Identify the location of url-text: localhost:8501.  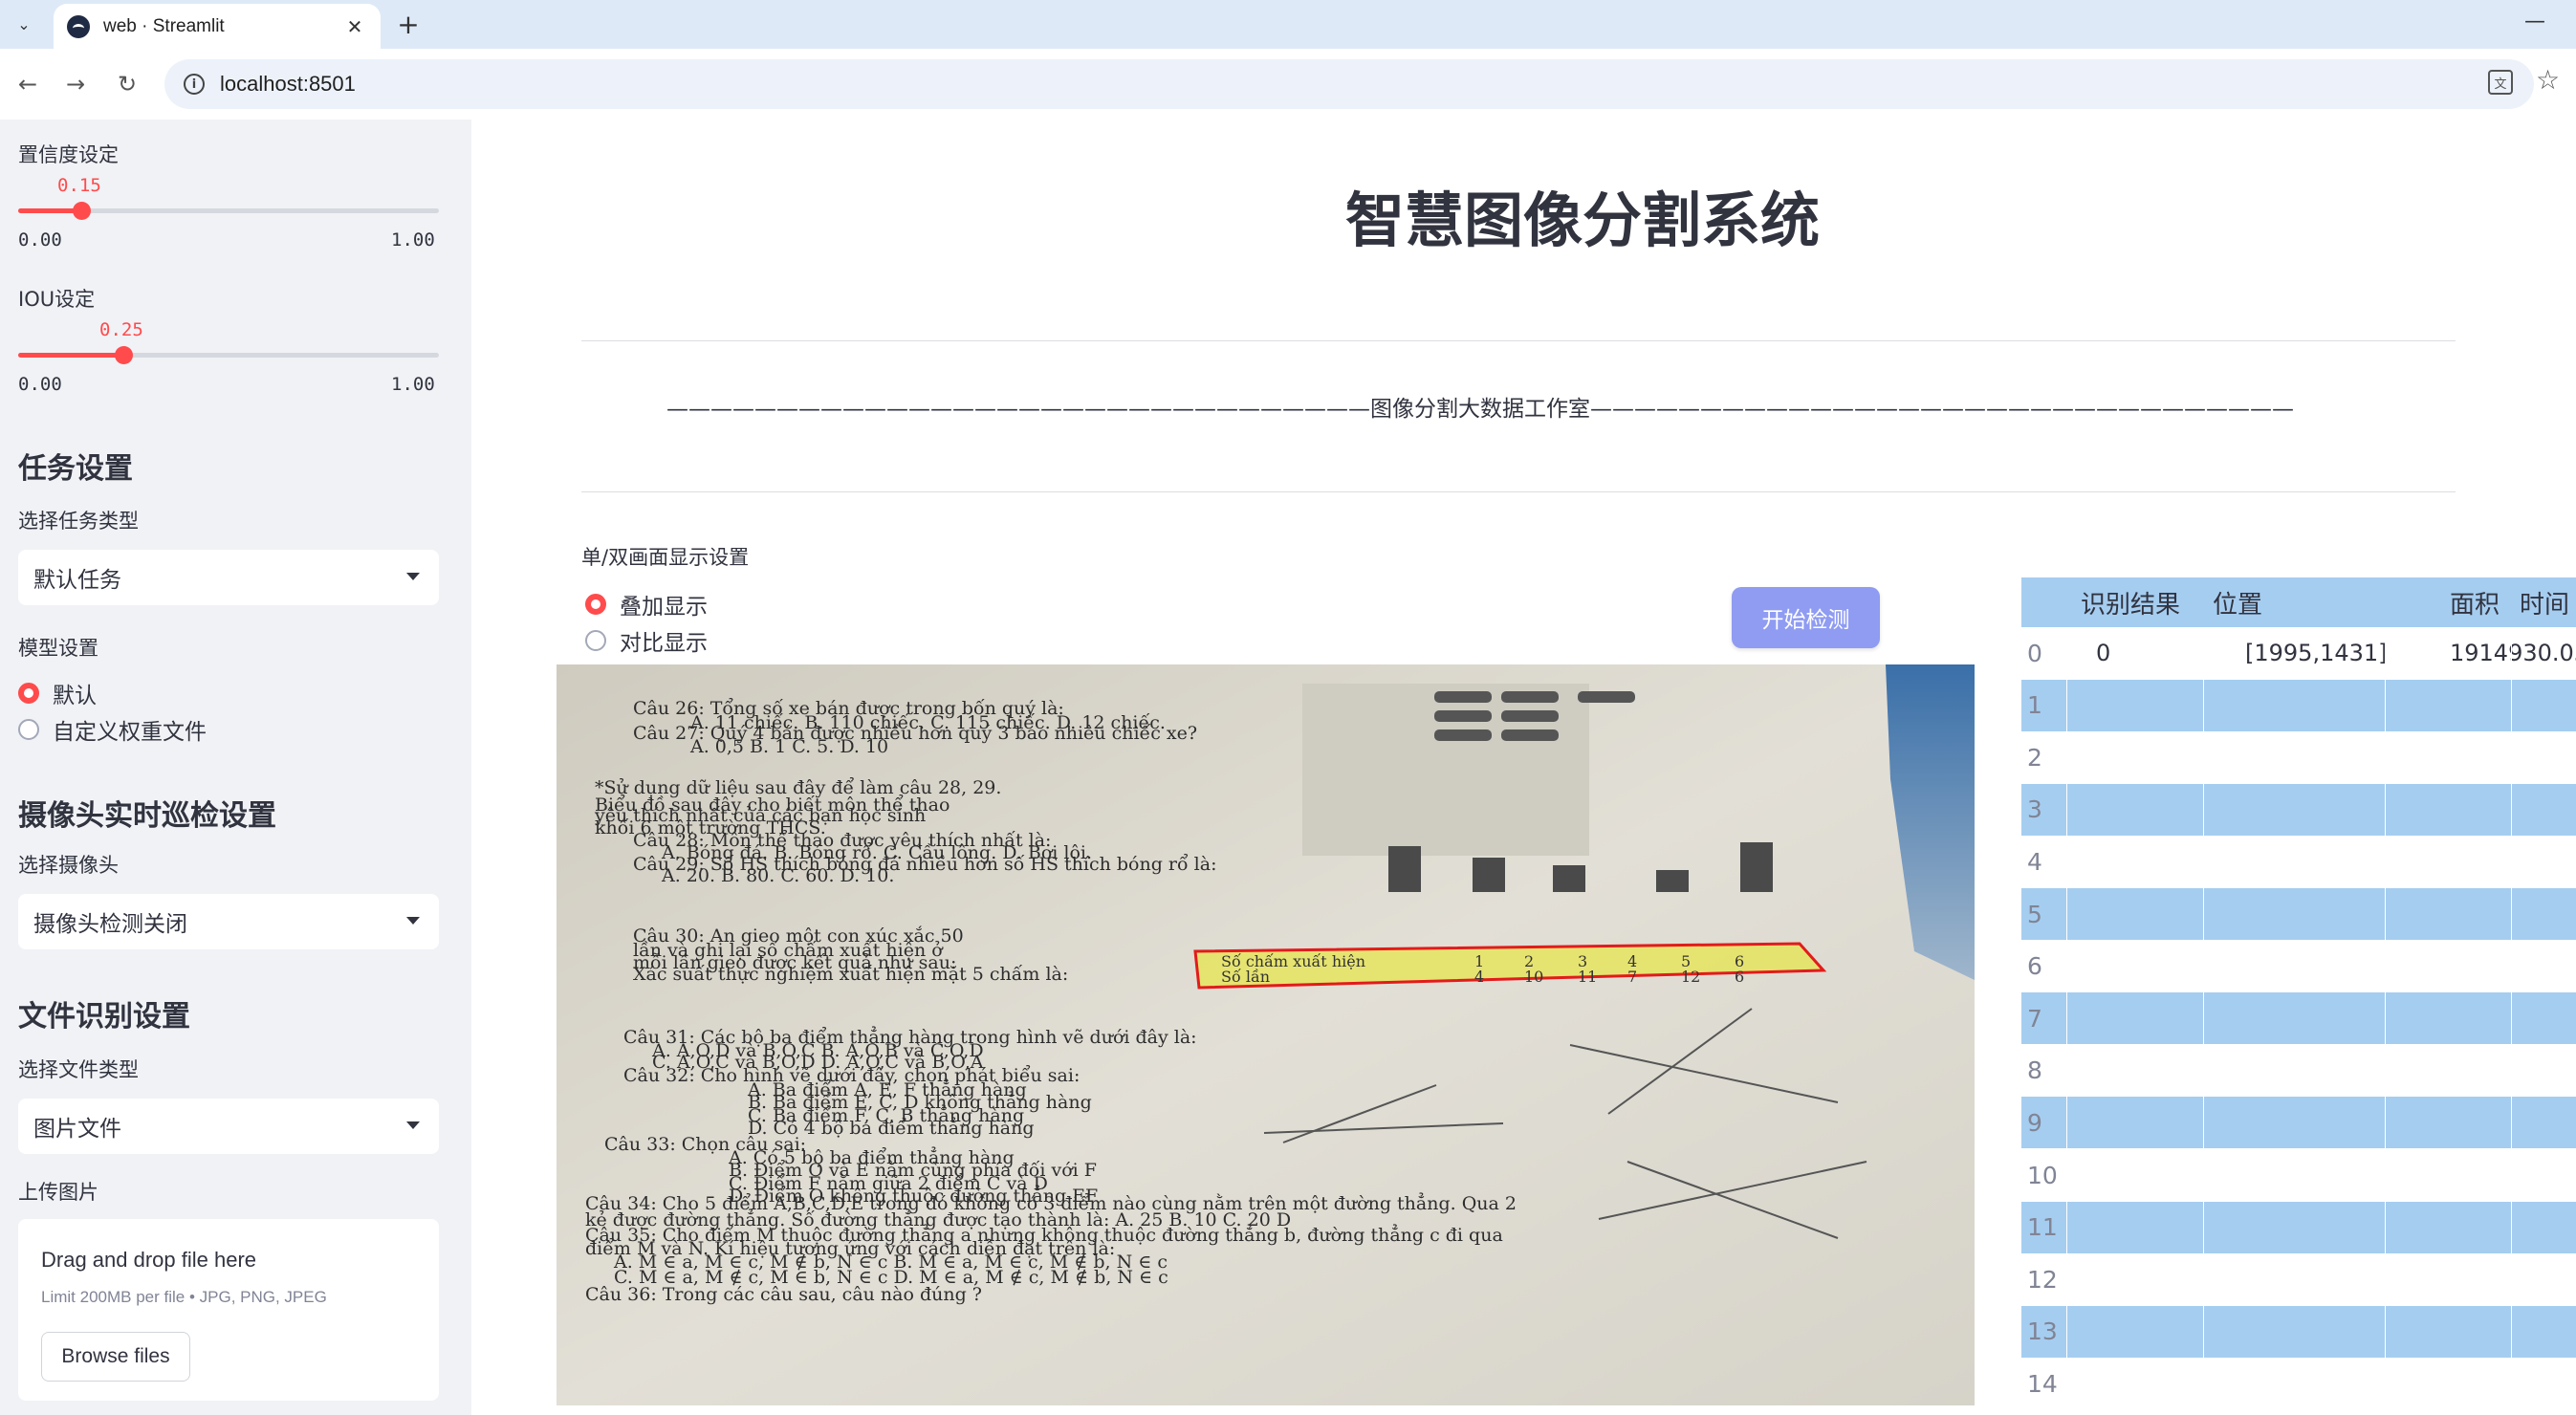
(288, 84).